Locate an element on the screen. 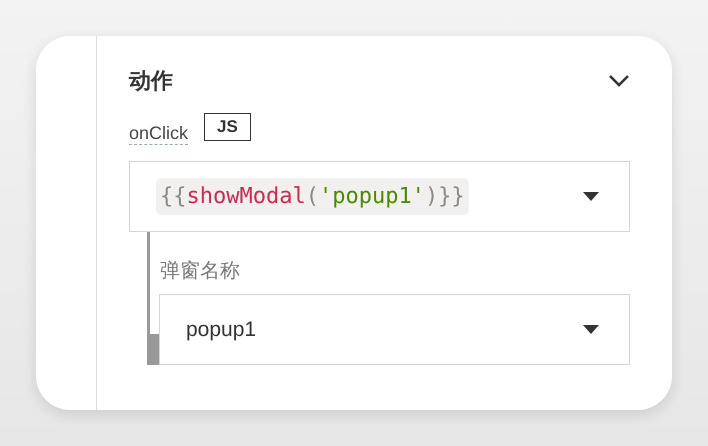  field-label: 弹窗名称 is located at coordinates (200, 271).